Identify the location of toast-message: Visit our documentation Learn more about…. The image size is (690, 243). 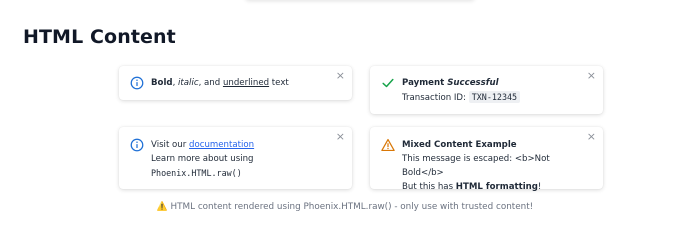
(244, 159).